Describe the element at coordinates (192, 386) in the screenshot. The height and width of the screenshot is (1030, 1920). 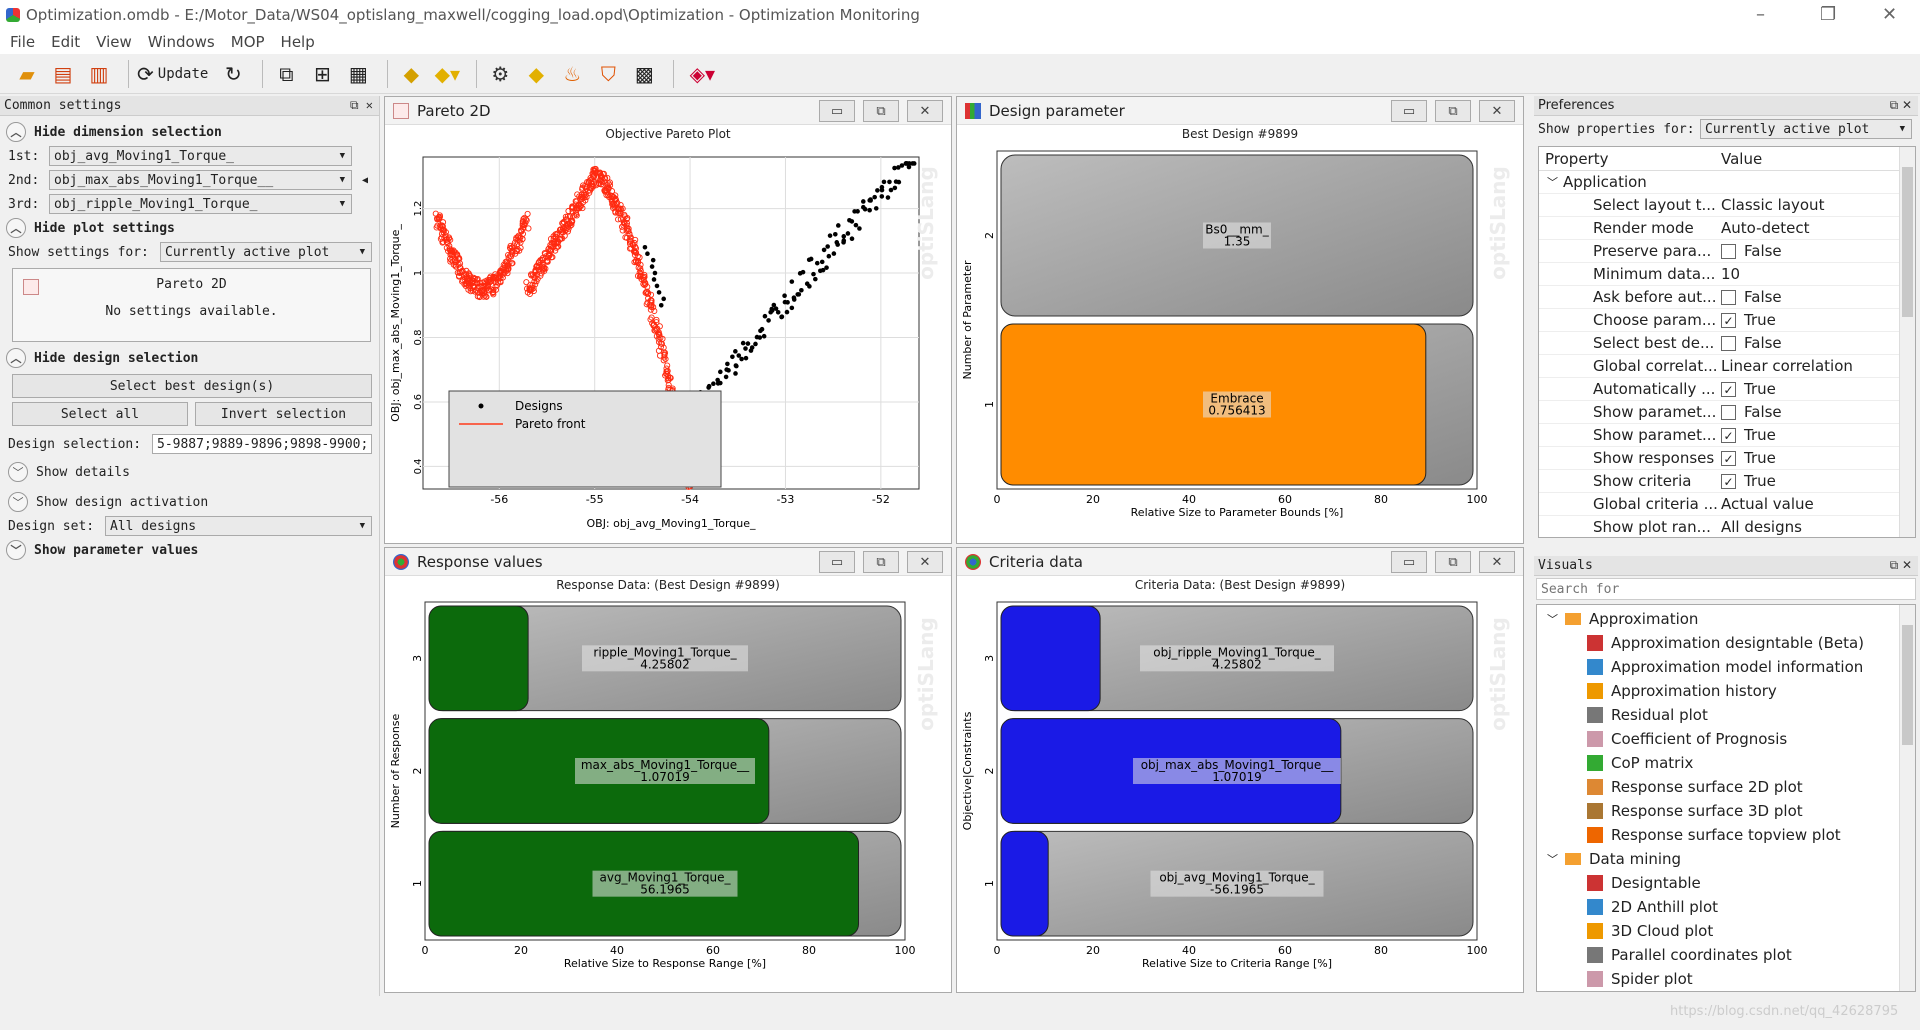
I see `select-best-button: Select best design(s)` at that location.